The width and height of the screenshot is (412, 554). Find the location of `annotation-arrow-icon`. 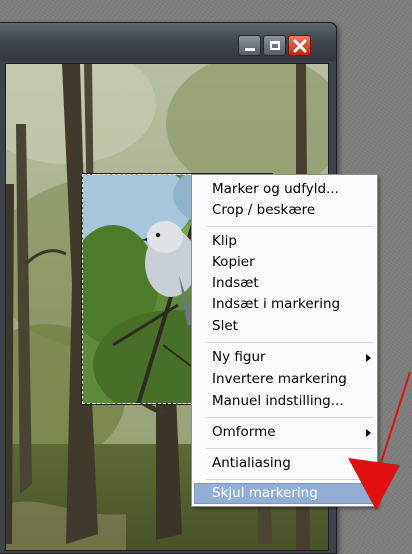

annotation-arrow-icon is located at coordinates (379, 440).